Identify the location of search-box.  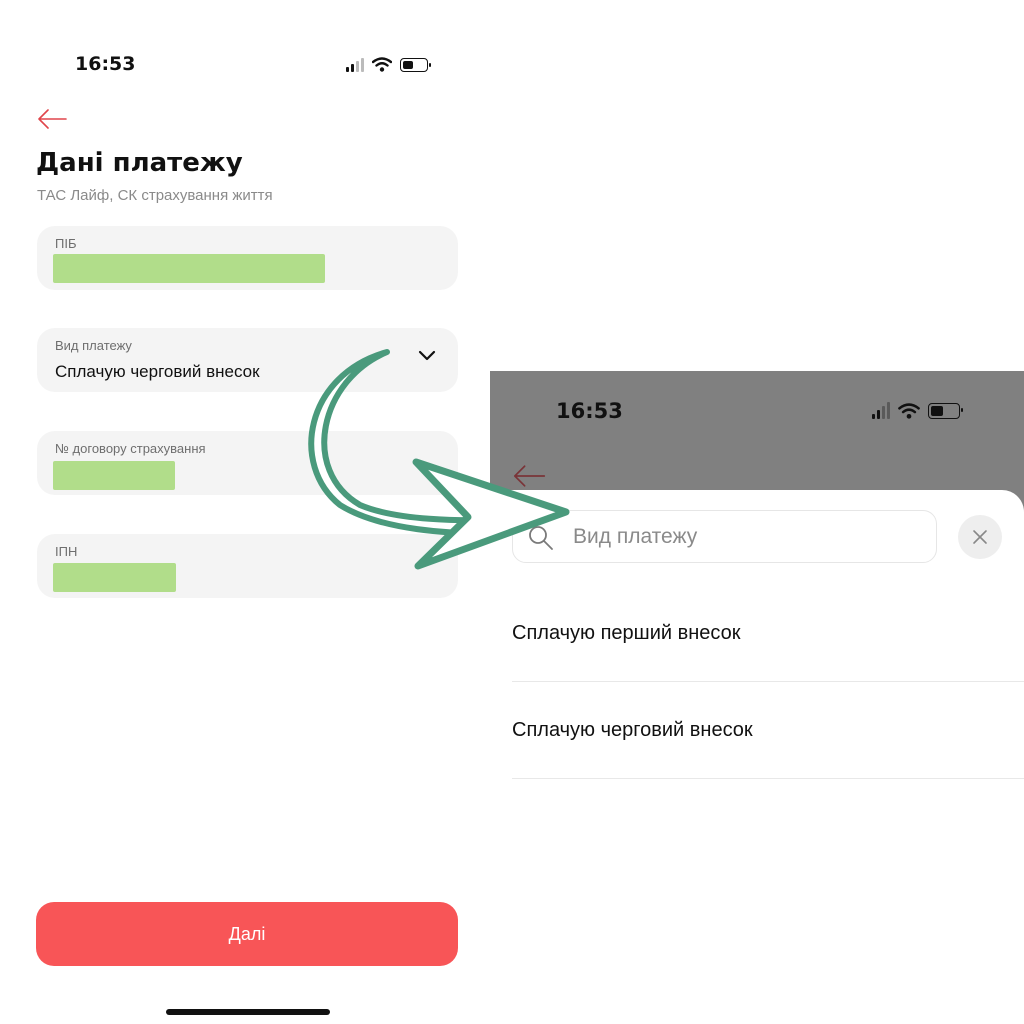
(724, 536).